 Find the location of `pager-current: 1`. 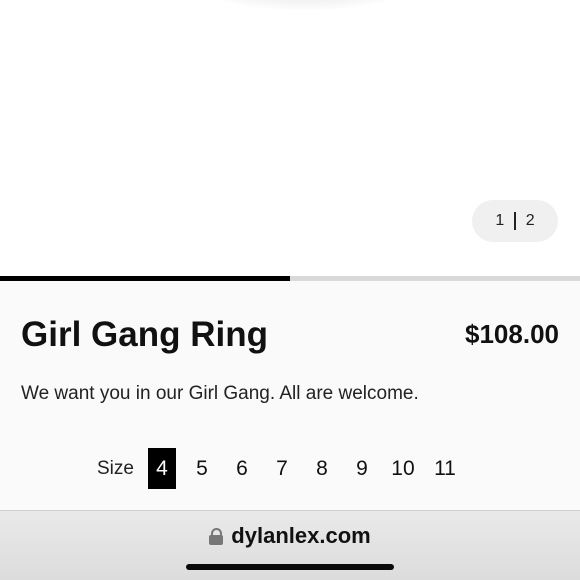

pager-current: 1 is located at coordinates (500, 220).